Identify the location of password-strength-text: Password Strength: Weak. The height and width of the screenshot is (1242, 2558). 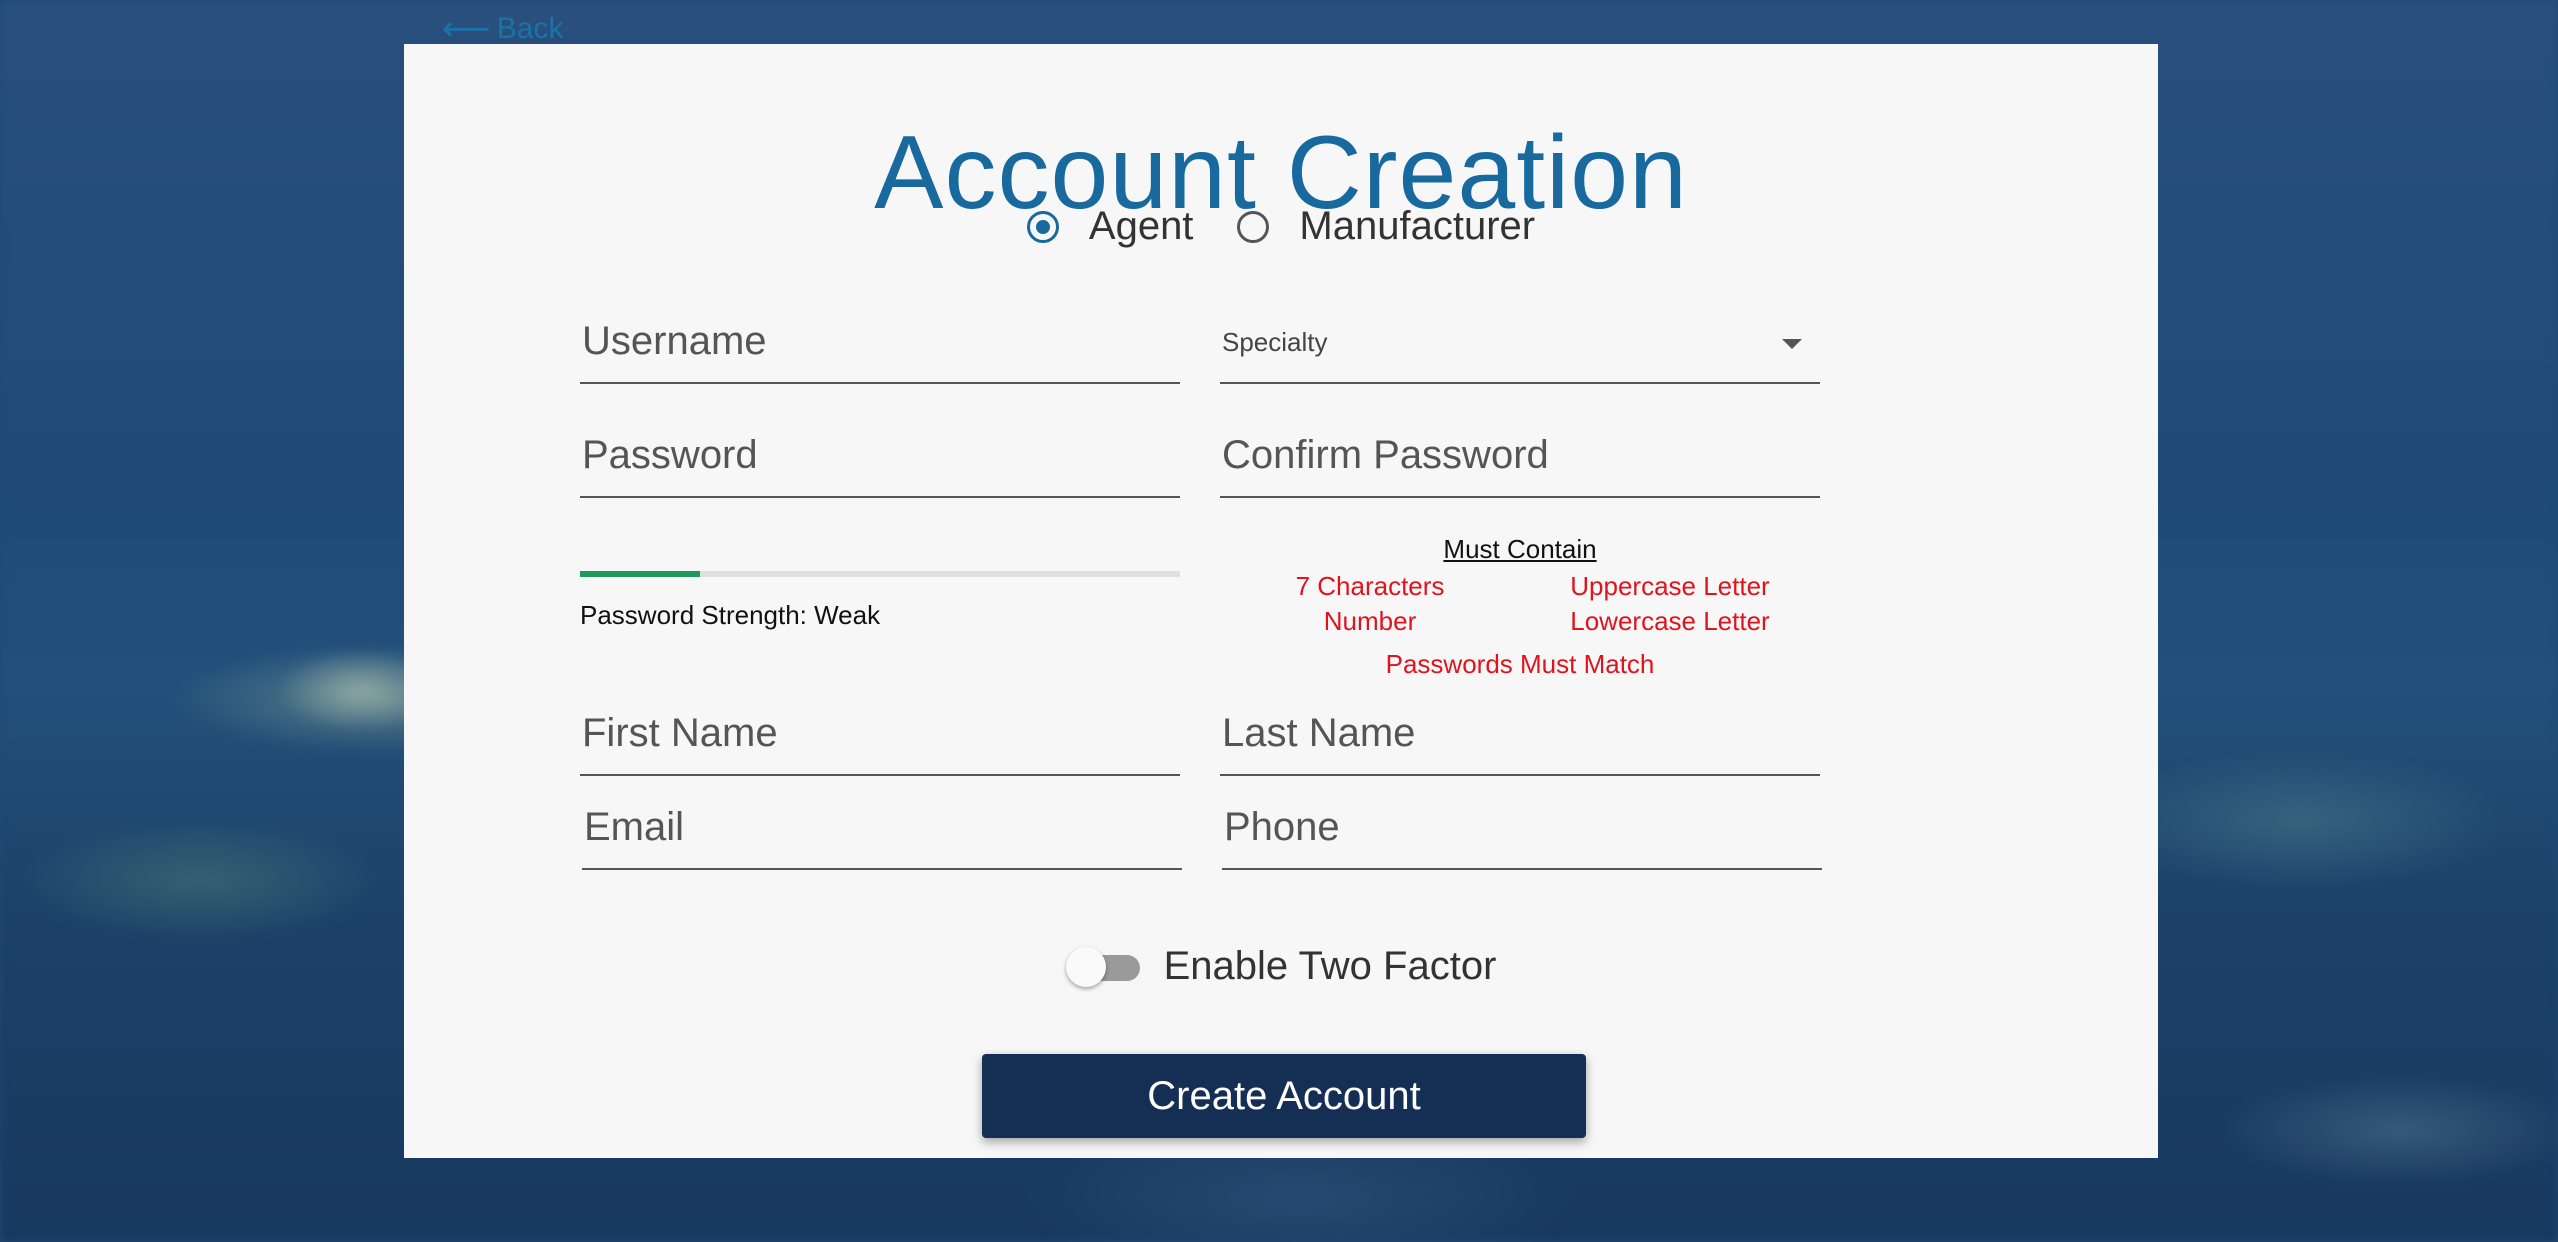
(730, 615).